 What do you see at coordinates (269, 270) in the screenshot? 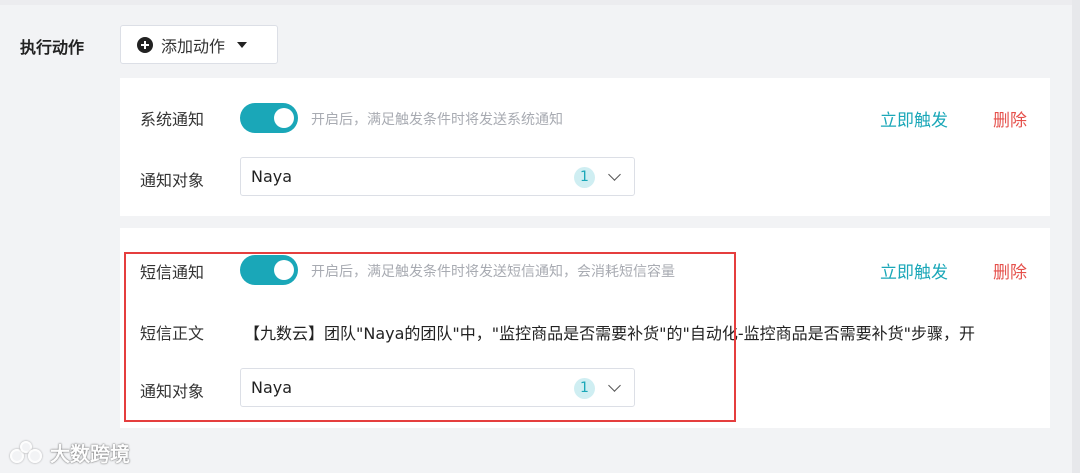
I see `sms-notification-toggle` at bounding box center [269, 270].